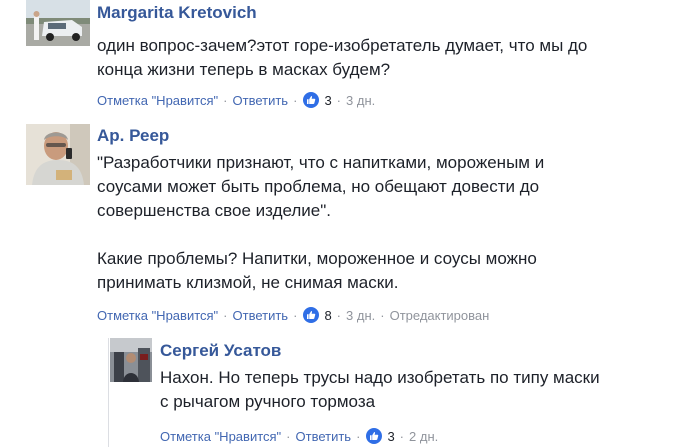 This screenshot has height=447, width=692. Describe the element at coordinates (423, 436) in the screenshot. I see `comment-time: 2 дн.` at that location.